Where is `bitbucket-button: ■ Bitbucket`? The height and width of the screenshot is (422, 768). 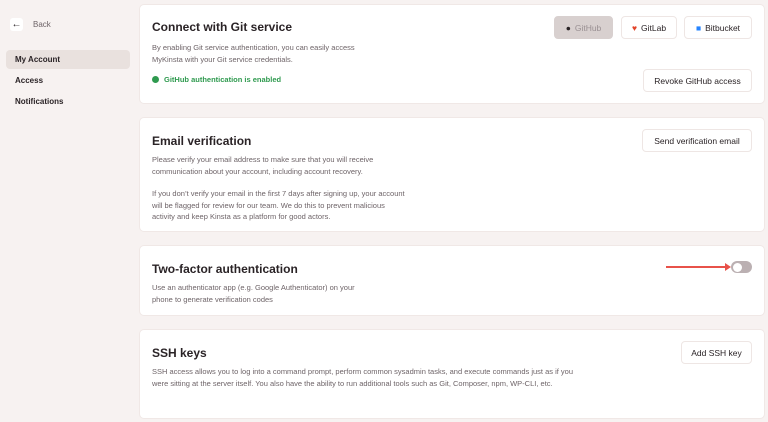
bitbucket-button: ■ Bitbucket is located at coordinates (718, 27).